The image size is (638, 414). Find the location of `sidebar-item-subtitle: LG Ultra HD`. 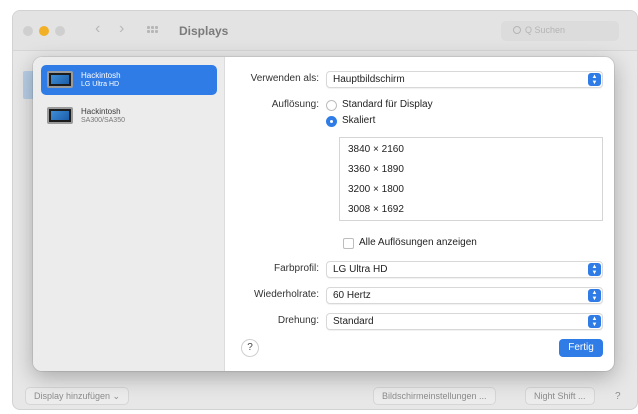

sidebar-item-subtitle: LG Ultra HD is located at coordinates (100, 84).